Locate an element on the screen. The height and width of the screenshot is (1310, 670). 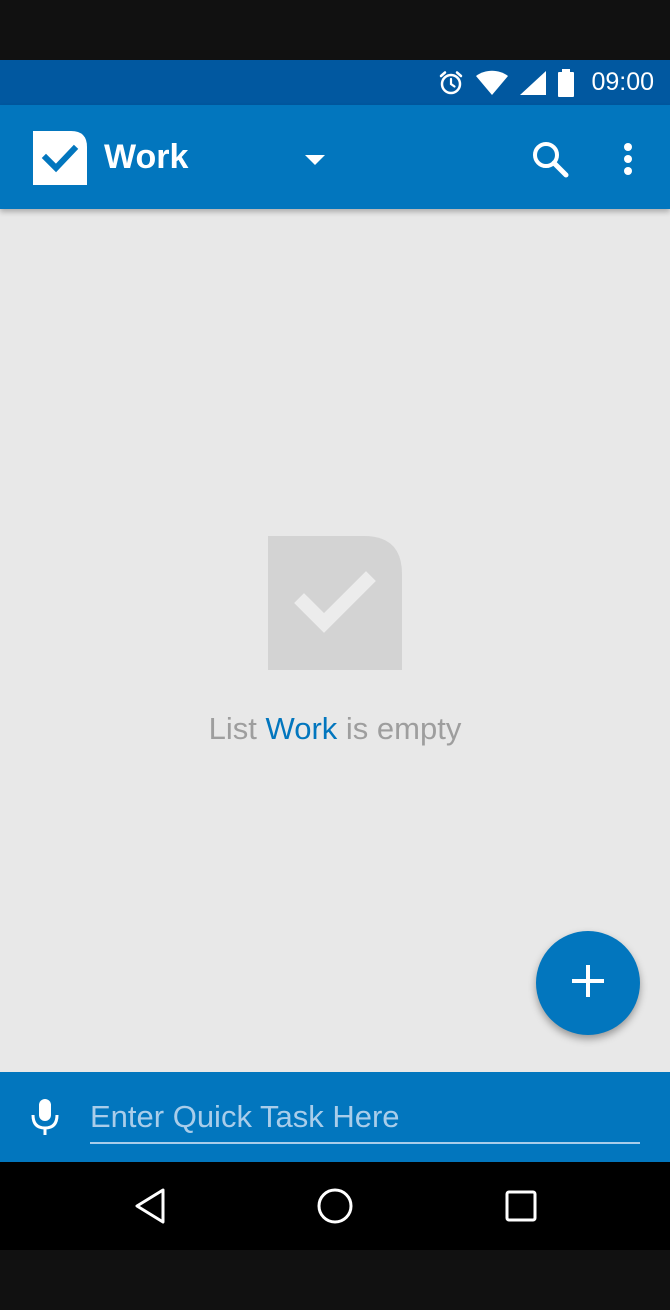
system-nav-bar is located at coordinates (335, 1206).